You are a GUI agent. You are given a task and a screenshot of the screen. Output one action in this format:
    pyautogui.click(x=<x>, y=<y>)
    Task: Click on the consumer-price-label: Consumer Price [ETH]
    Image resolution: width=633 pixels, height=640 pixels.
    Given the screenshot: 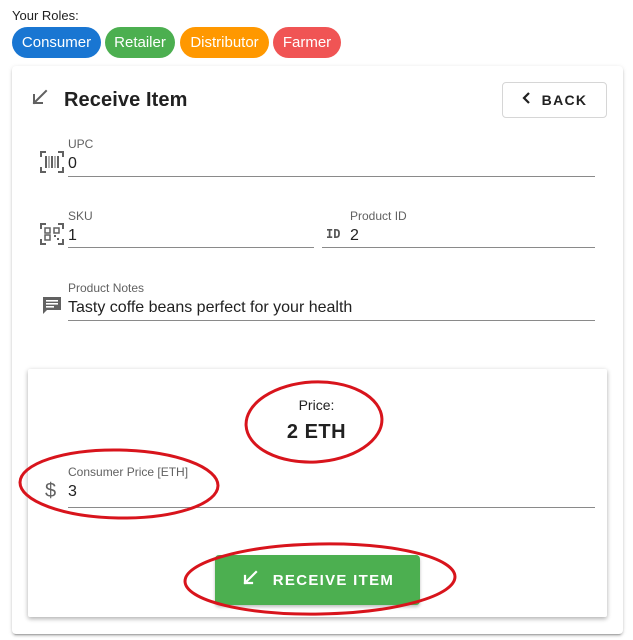 What is the action you would take?
    pyautogui.click(x=128, y=472)
    